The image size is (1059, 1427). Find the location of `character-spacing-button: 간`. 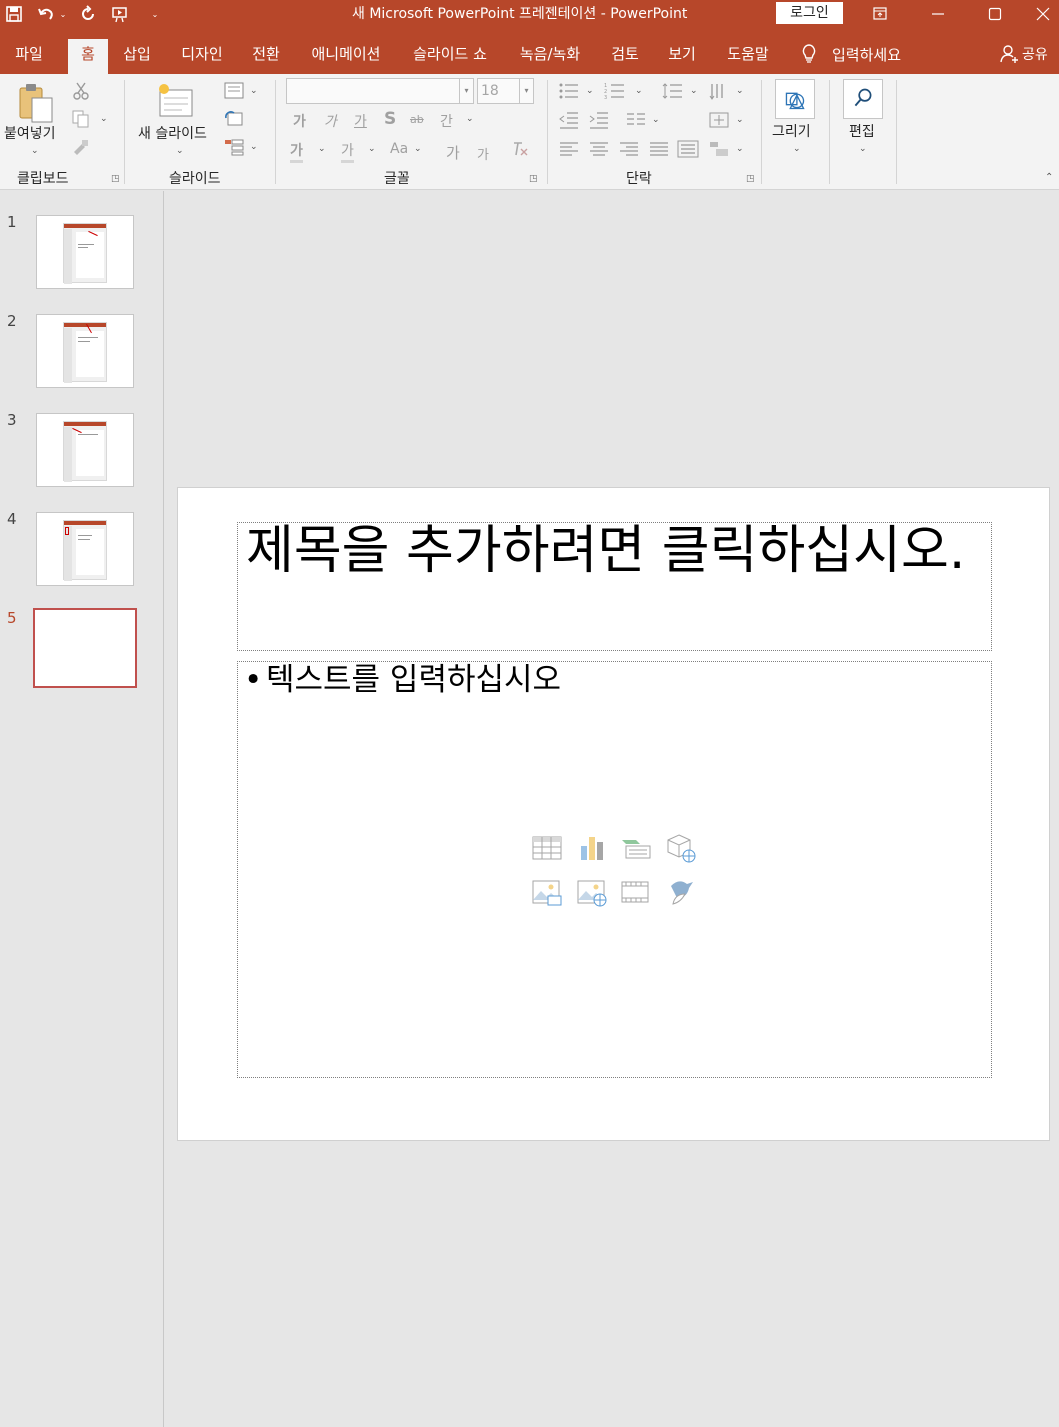

character-spacing-button: 간 is located at coordinates (446, 121).